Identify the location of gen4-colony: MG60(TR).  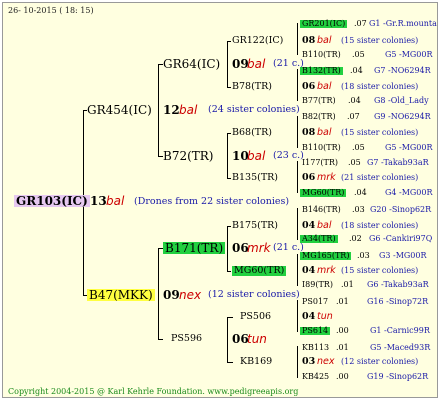
(323, 193).